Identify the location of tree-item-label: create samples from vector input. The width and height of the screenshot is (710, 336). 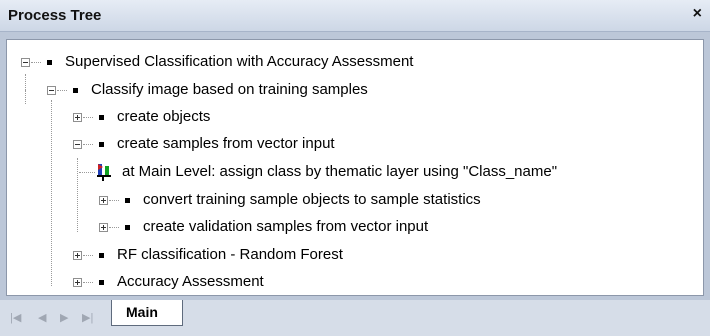
(226, 143).